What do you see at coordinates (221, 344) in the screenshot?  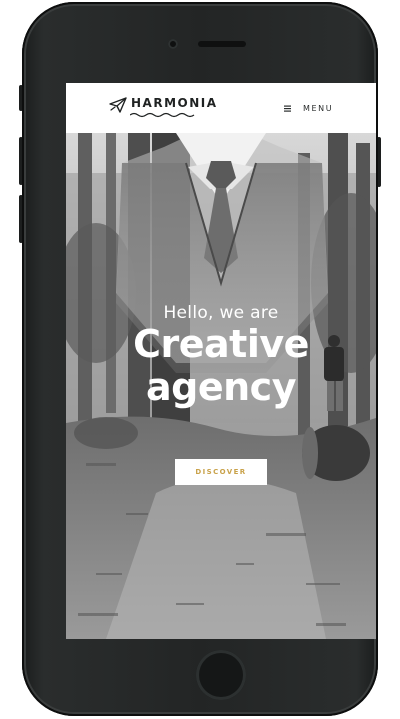 I see `hero-title-line-1: Creative` at bounding box center [221, 344].